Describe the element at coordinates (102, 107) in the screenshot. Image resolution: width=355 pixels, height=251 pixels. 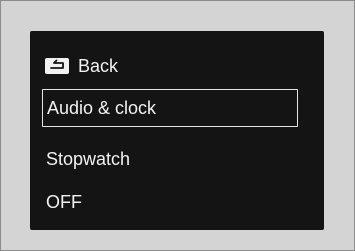
I see `menu-item-label: Audio & clock` at that location.